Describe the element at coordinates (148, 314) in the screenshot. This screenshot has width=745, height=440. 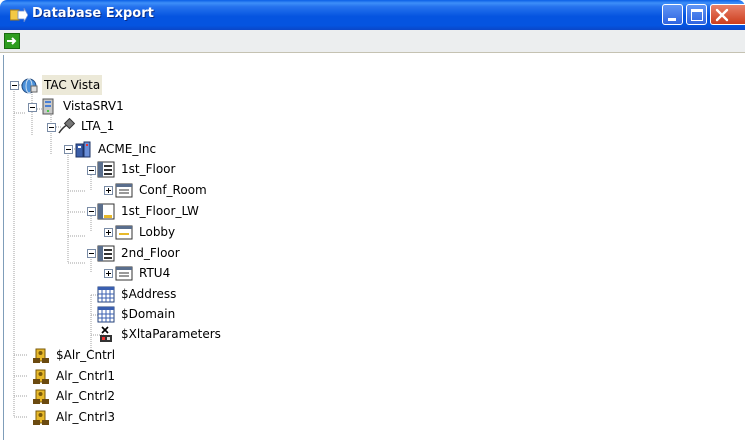
I see `tree-node-label: $Domain` at that location.